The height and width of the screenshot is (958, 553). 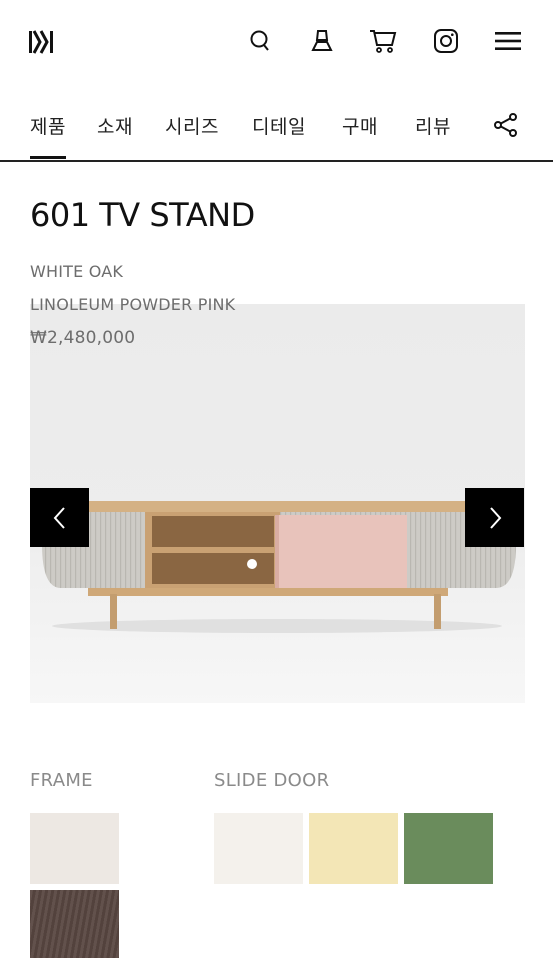 I want to click on top-bar, so click(x=276, y=42).